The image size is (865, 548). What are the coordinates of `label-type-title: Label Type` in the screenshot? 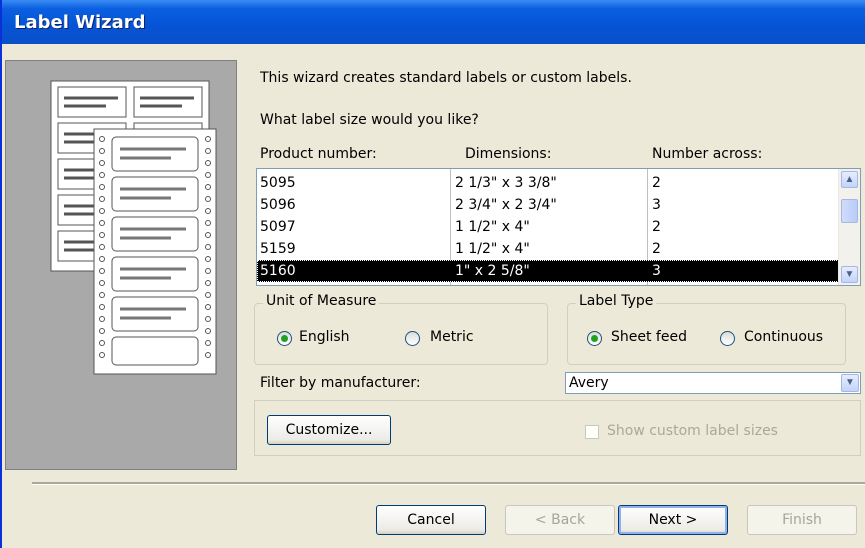 It's located at (616, 301).